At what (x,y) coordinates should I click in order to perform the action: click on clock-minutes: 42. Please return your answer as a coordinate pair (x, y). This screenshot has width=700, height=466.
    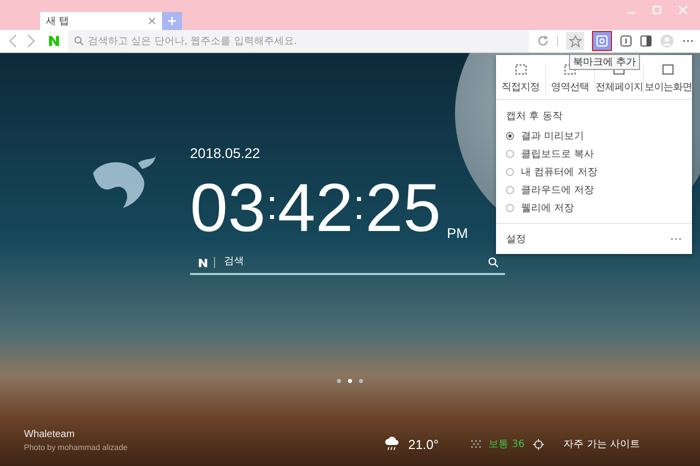
    Looking at the image, I should click on (316, 208).